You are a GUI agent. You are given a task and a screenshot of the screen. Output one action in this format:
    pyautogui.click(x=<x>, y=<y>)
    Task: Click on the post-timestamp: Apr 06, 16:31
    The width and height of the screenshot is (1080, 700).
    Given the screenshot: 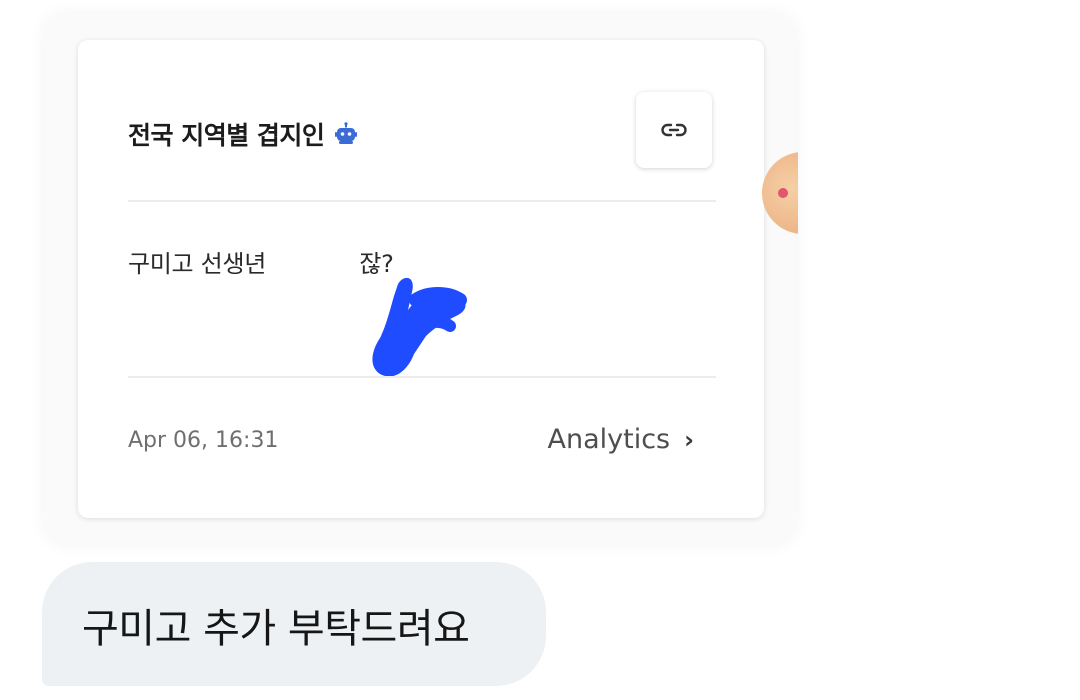 What is the action you would take?
    pyautogui.click(x=203, y=440)
    